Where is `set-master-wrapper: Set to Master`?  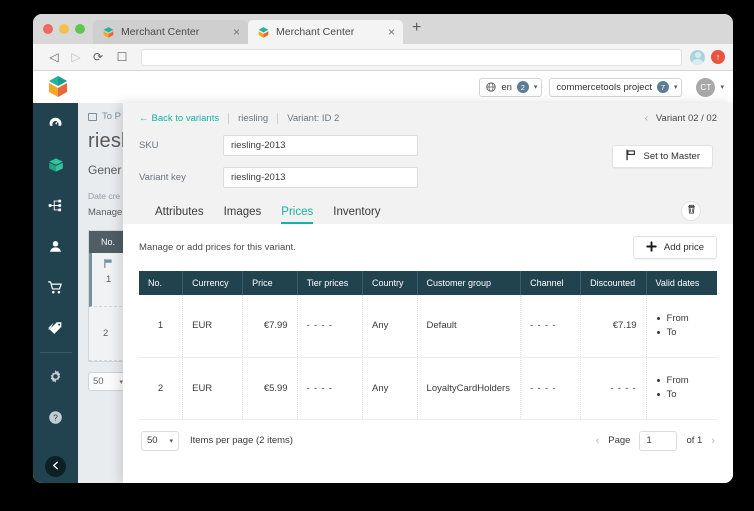 set-master-wrapper: Set to Master is located at coordinates (664, 156).